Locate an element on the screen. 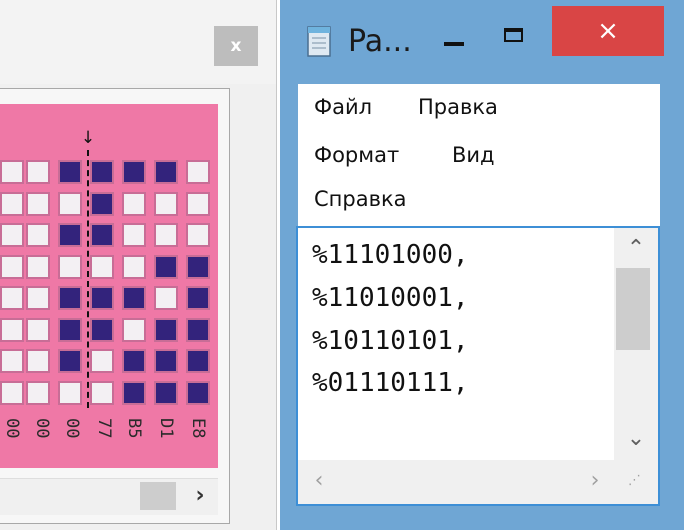 This screenshot has width=684, height=530. hex-column-label: 77 is located at coordinates (105, 440).